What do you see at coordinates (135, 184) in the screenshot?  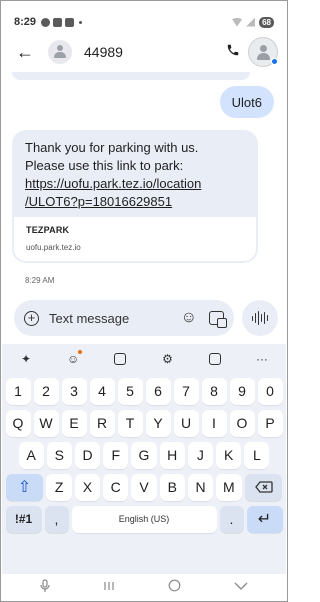 I see `message-link: https://uofu.park.tez.io/location` at bounding box center [135, 184].